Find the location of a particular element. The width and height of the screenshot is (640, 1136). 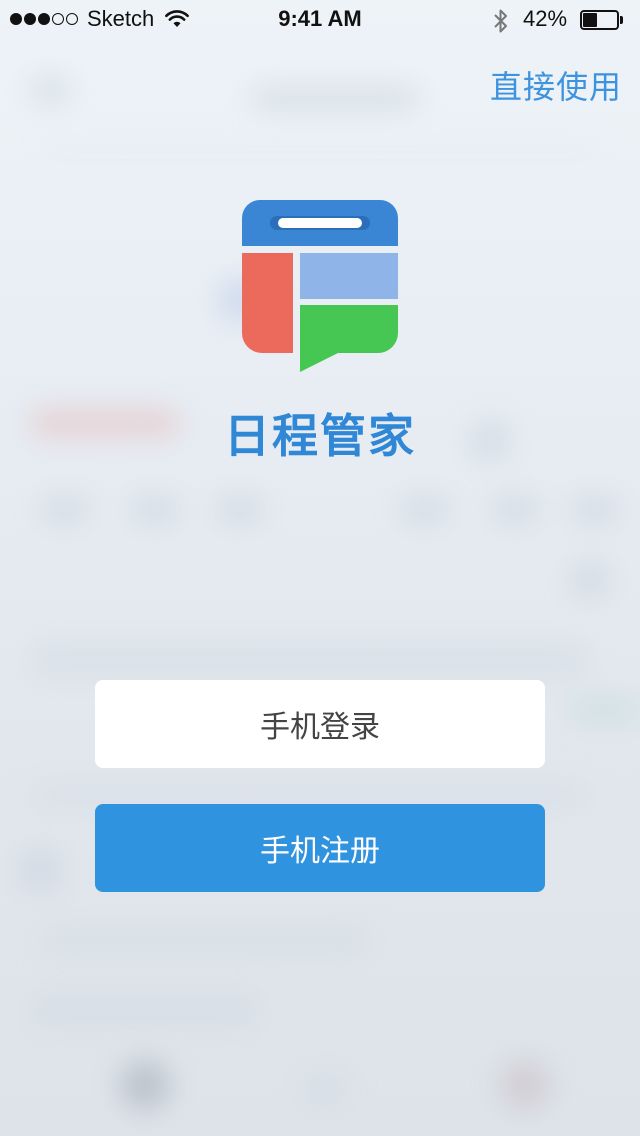

battery-tip is located at coordinates (621, 20).